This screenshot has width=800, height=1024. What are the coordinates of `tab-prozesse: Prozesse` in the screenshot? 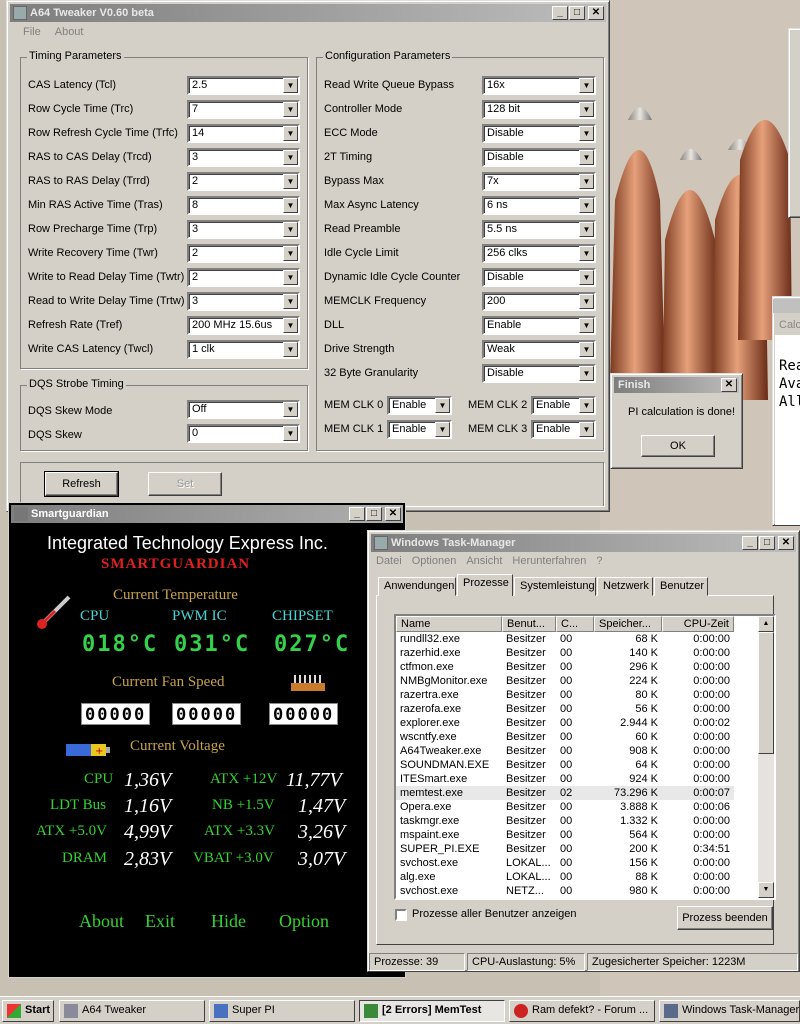 It's located at (485, 585).